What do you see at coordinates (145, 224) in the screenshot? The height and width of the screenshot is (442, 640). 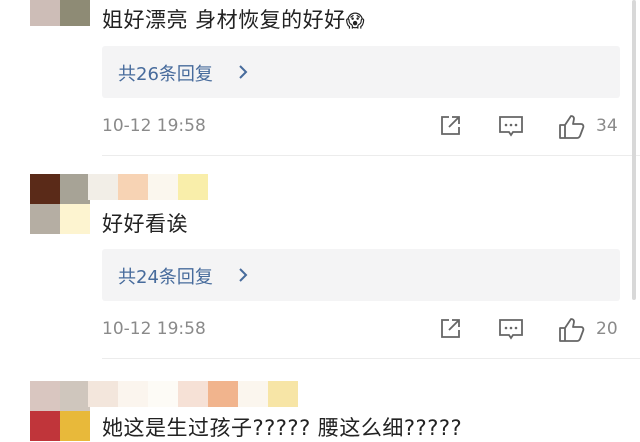 I see `comment-text: 好好看诶` at bounding box center [145, 224].